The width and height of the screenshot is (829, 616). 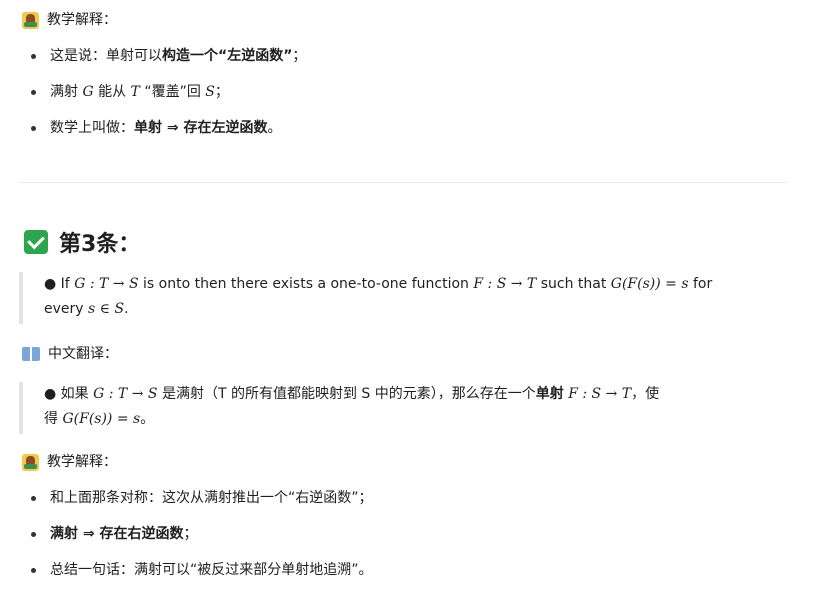 I want to click on list-item: 这是说：单射可以构造一个“左逆函数”；, so click(x=162, y=64).